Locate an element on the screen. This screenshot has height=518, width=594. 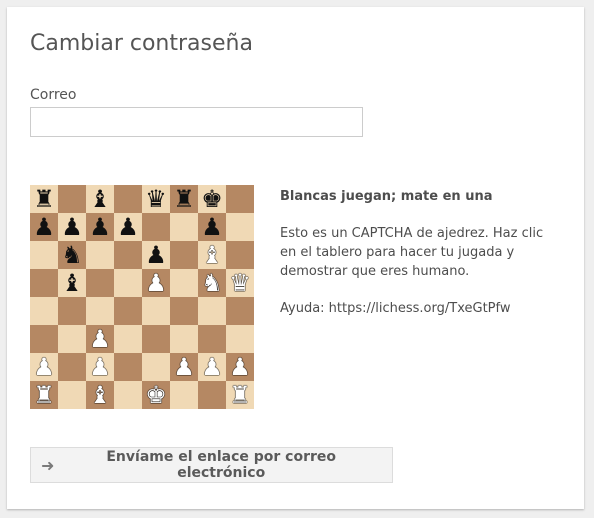
square-c1: ♝ is located at coordinates (100, 395).